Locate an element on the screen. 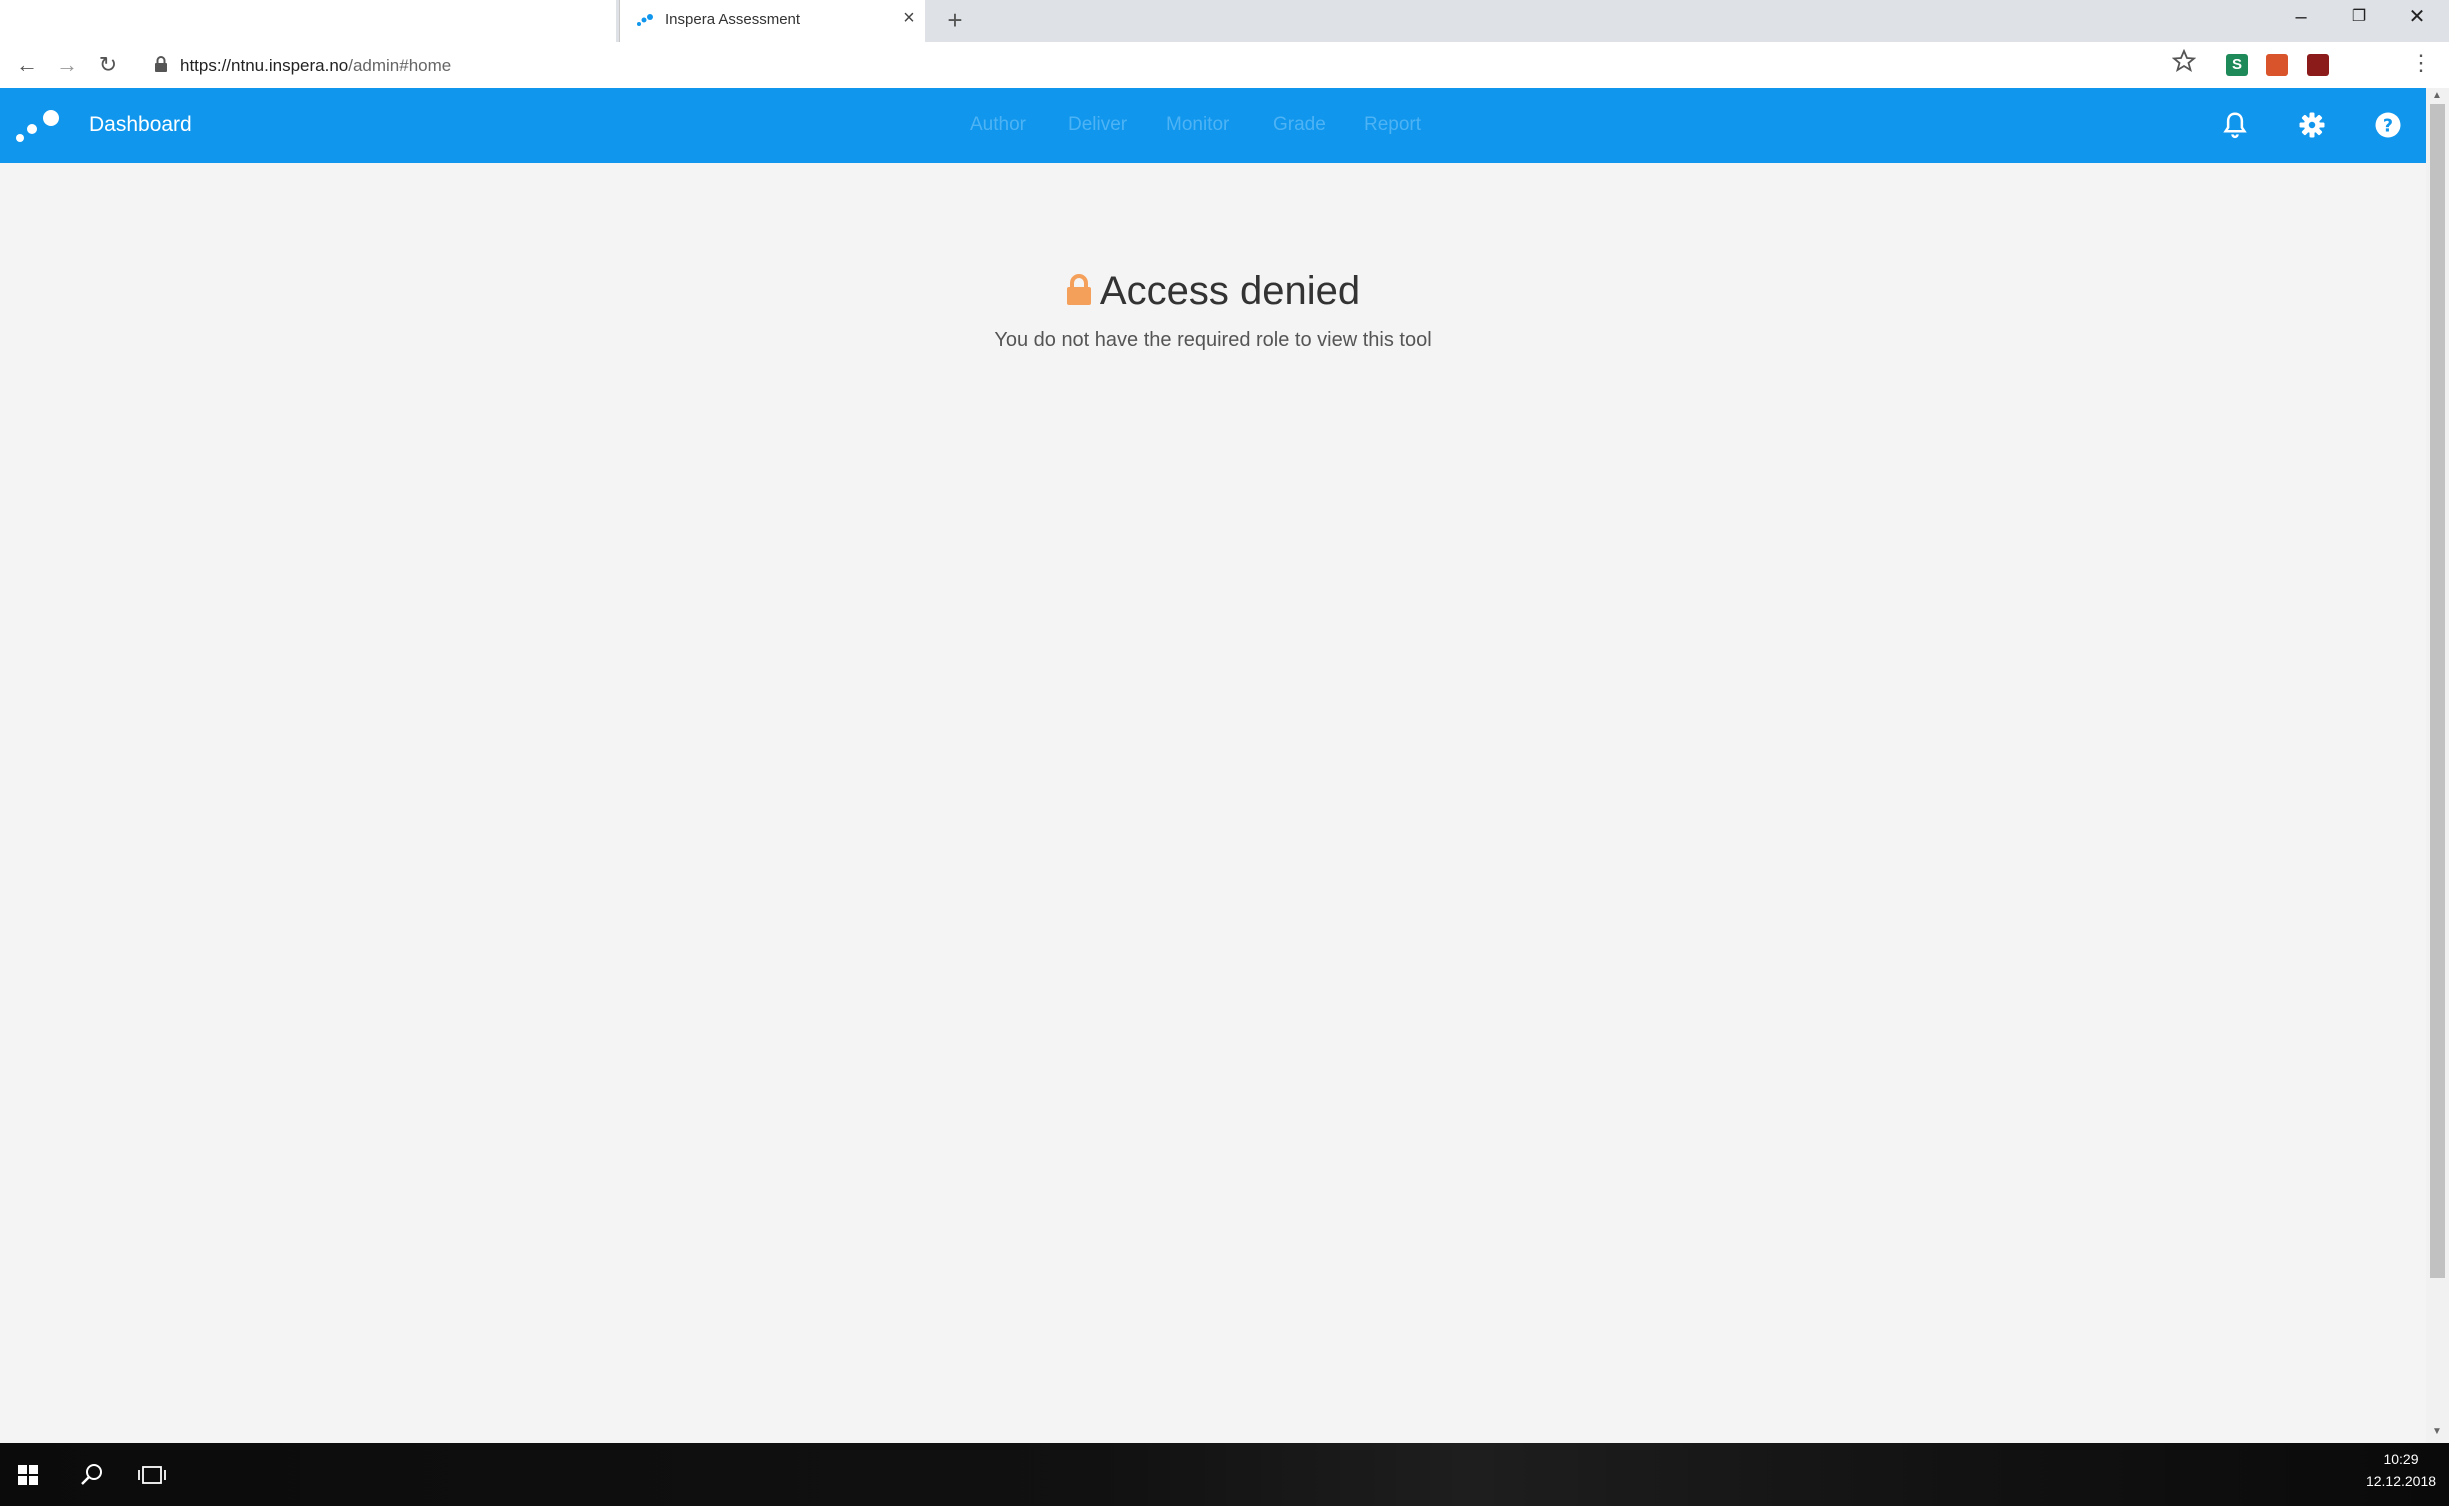  clock-time: 10:29 is located at coordinates (2401, 1459).